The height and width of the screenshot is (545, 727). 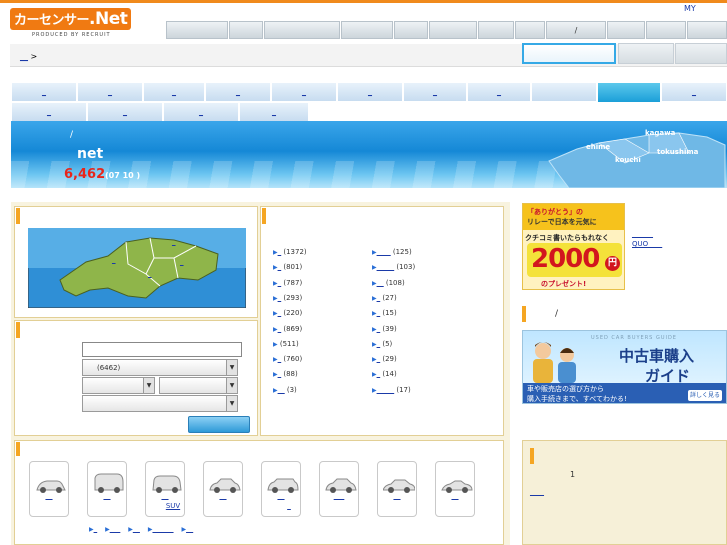 I want to click on stat-row: ▶_ (27), so click(x=384, y=298).